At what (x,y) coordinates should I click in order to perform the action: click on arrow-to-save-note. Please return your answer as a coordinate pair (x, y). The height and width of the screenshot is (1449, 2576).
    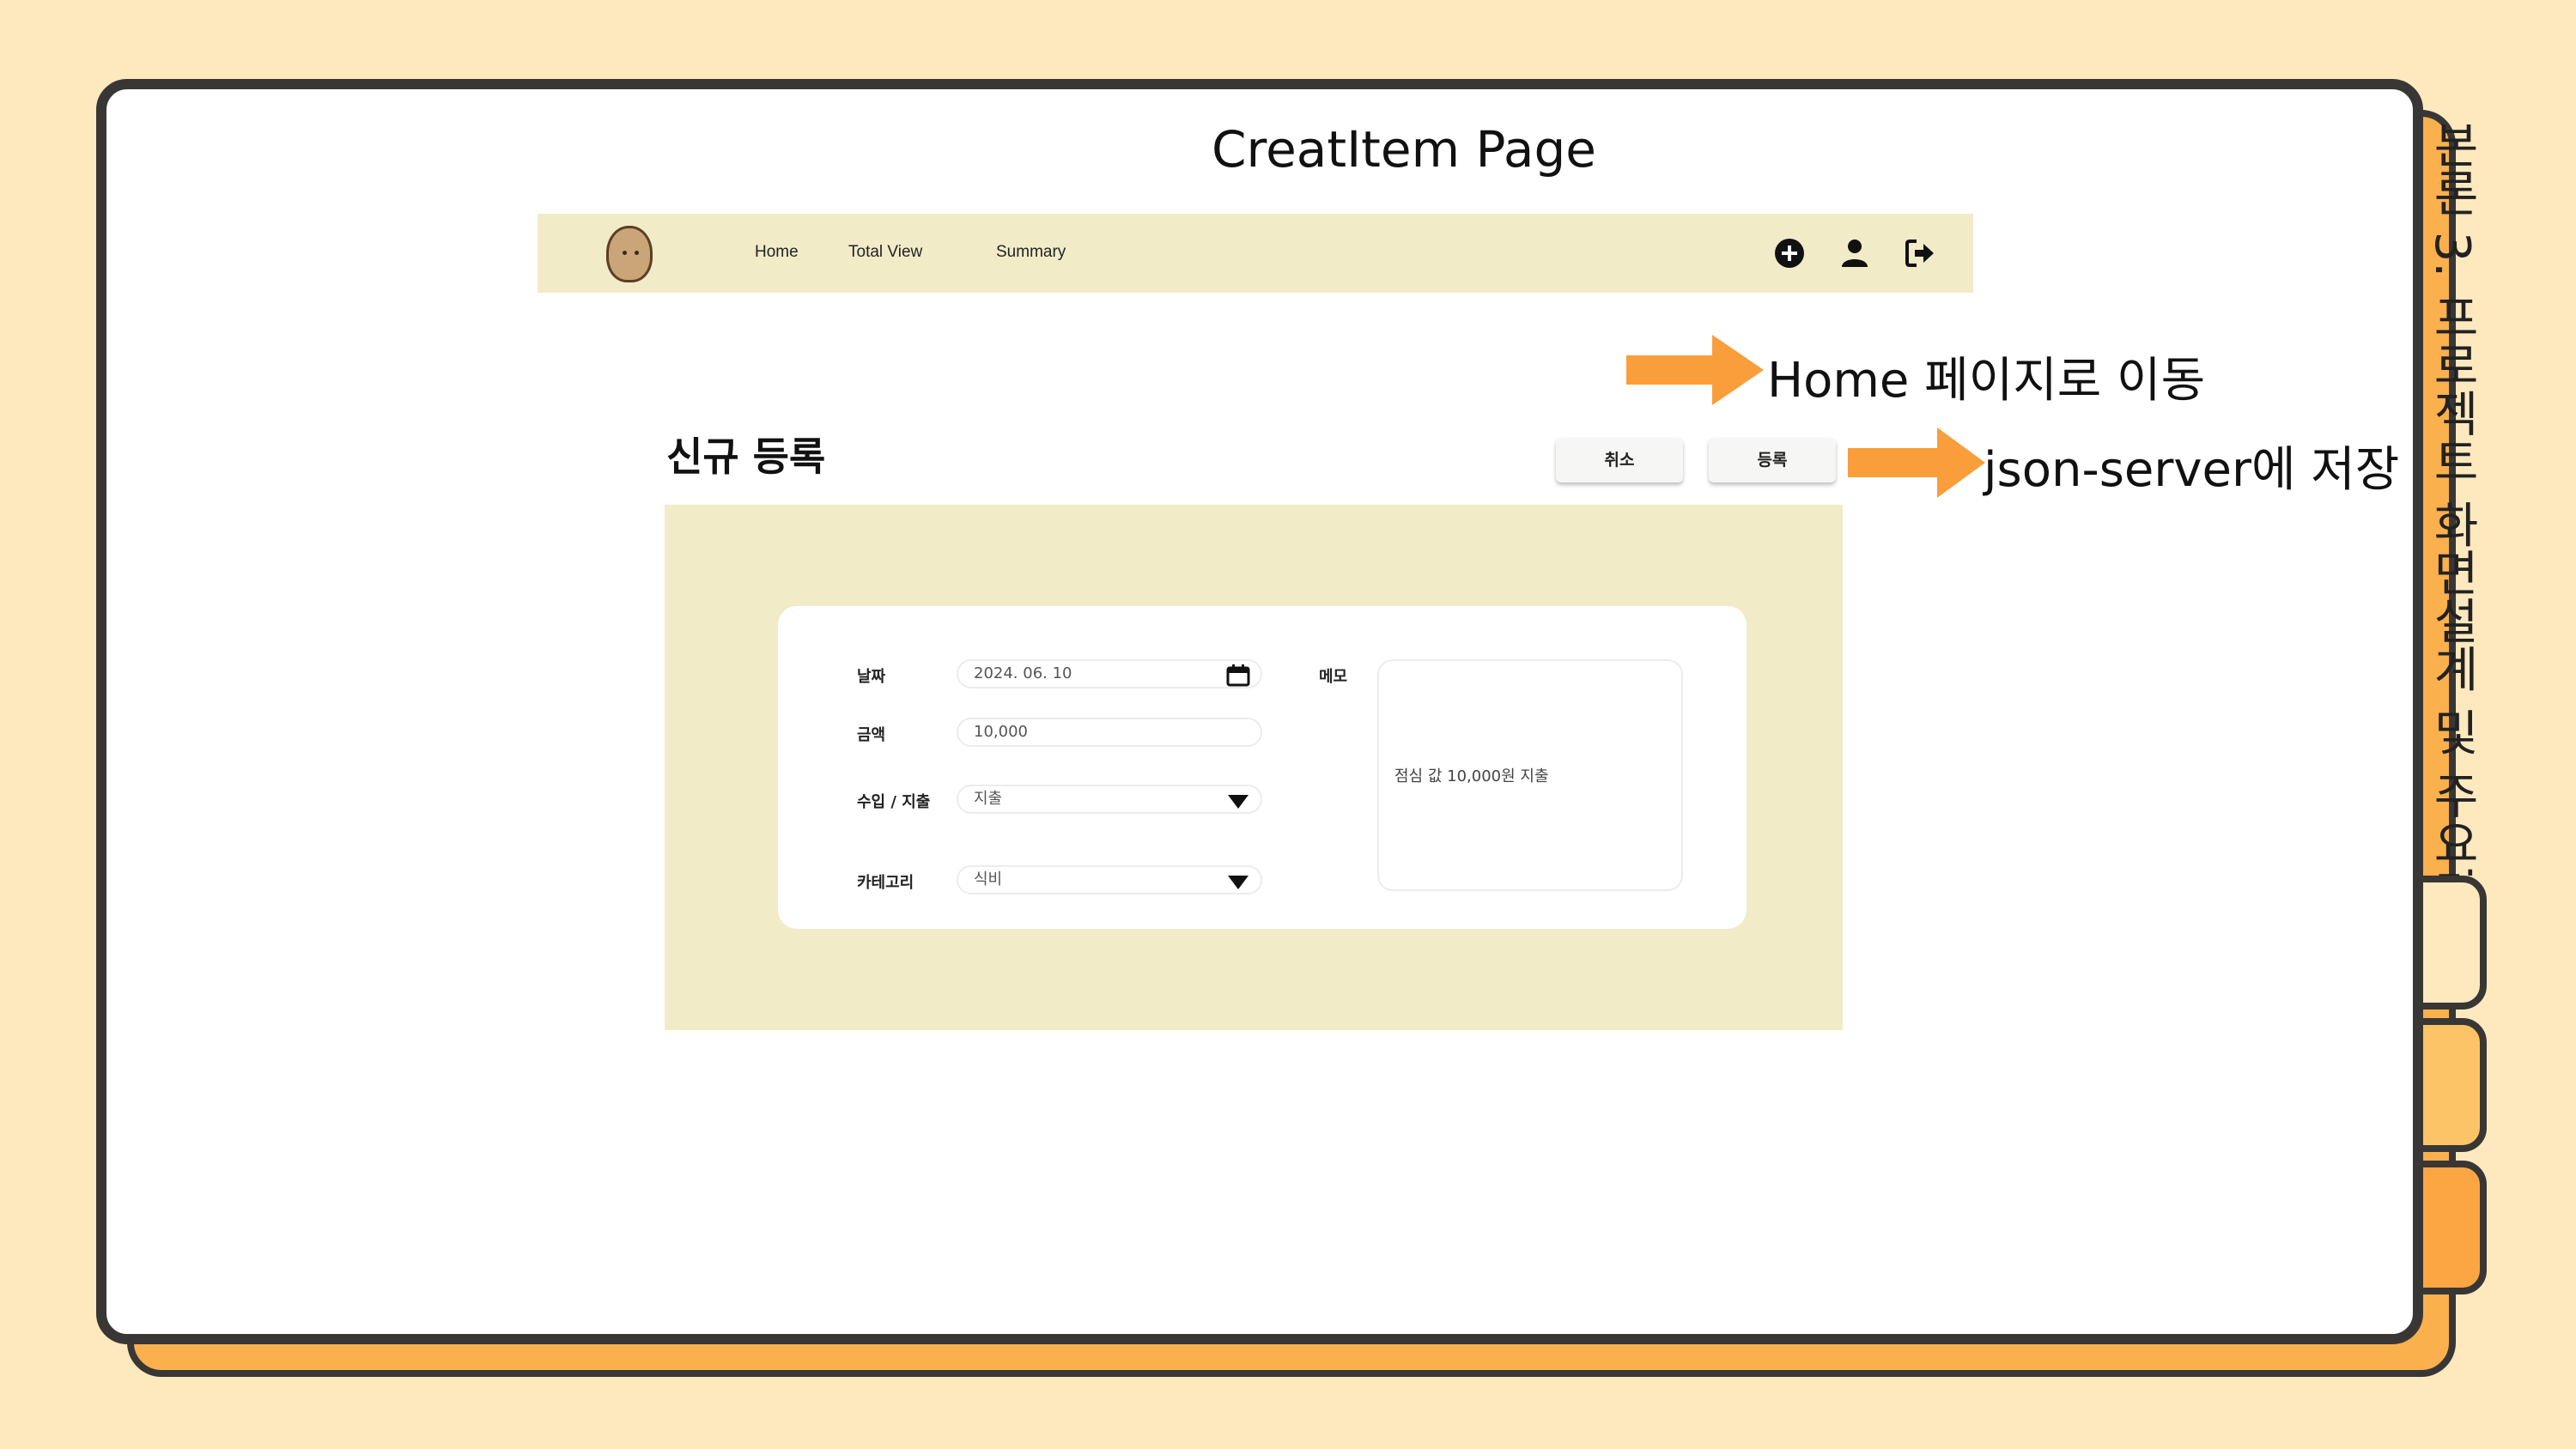
    Looking at the image, I should click on (1916, 462).